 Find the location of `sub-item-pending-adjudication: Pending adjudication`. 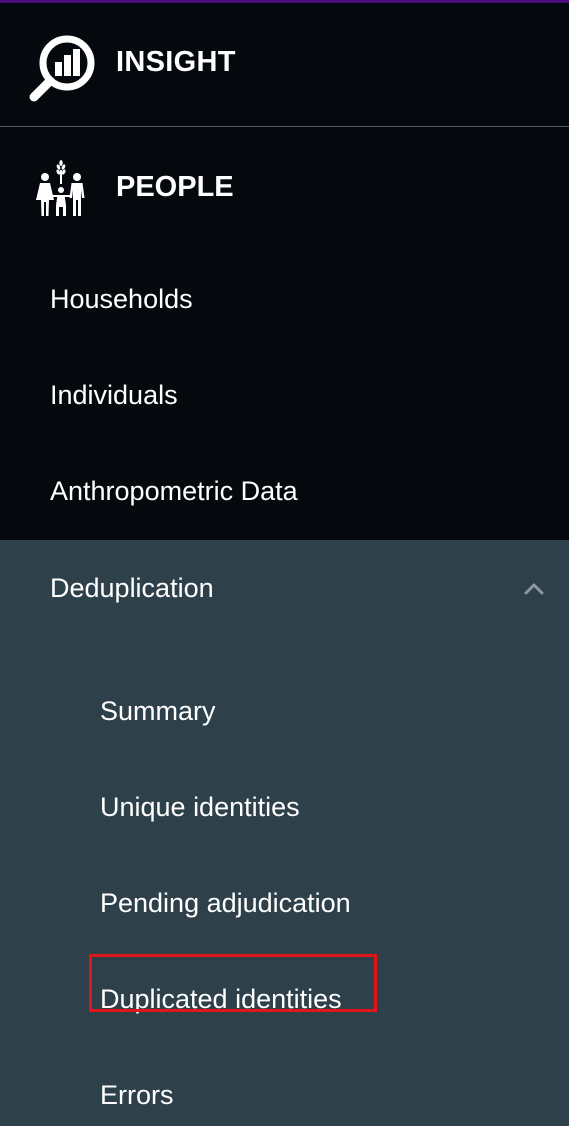

sub-item-pending-adjudication: Pending adjudication is located at coordinates (284, 904).